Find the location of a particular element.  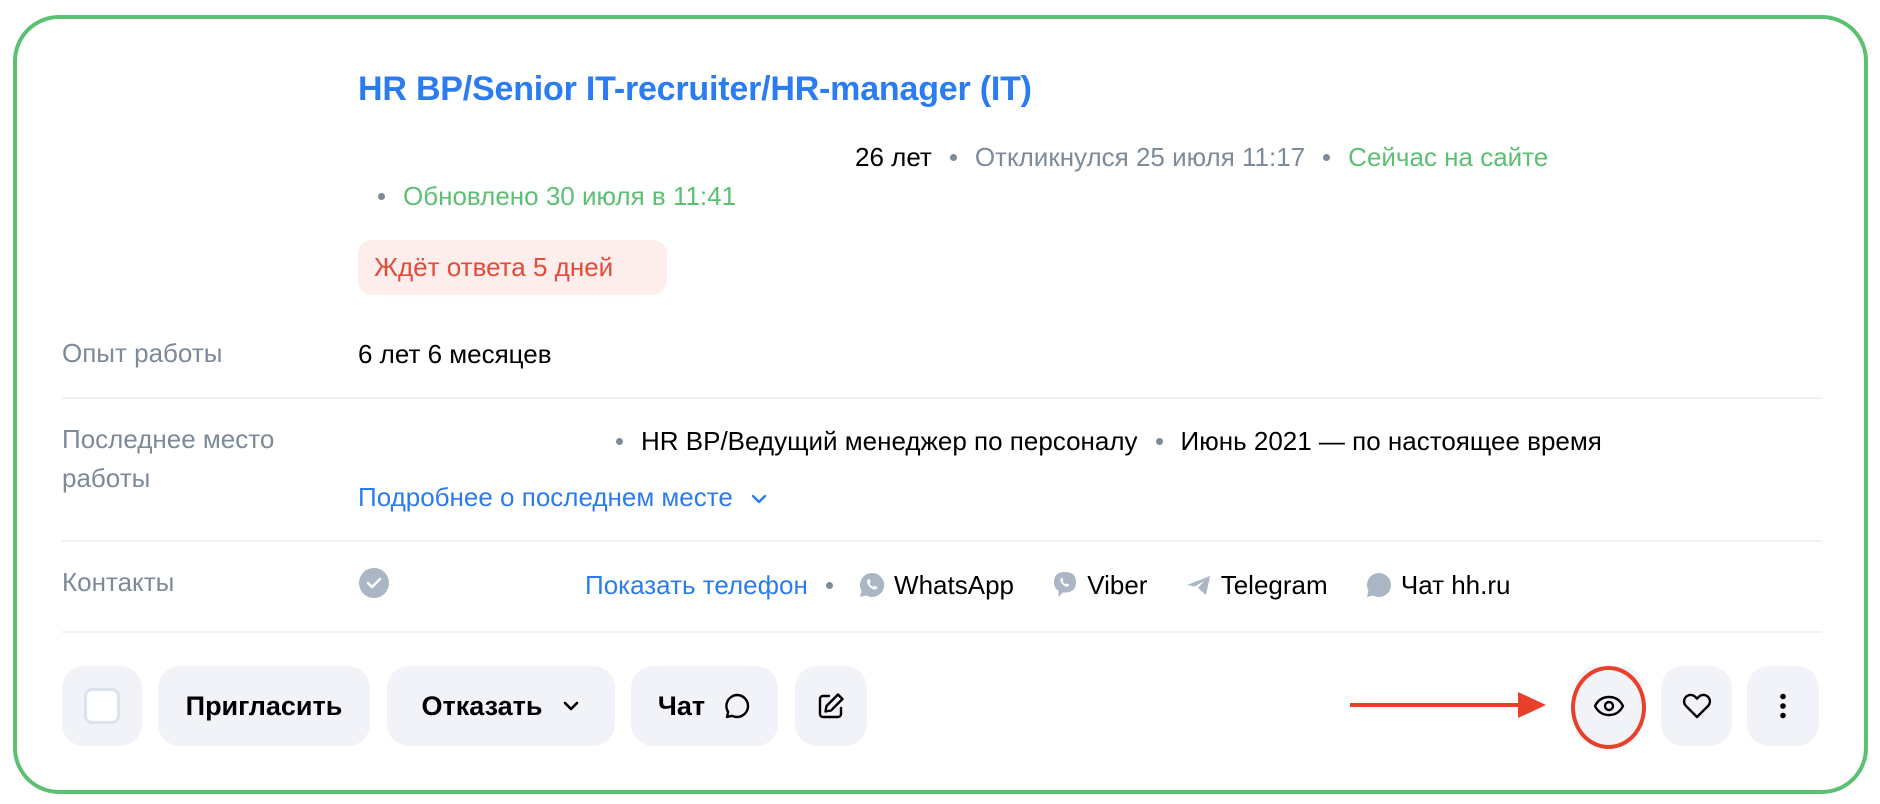

whatsapp-icon is located at coordinates (872, 585).